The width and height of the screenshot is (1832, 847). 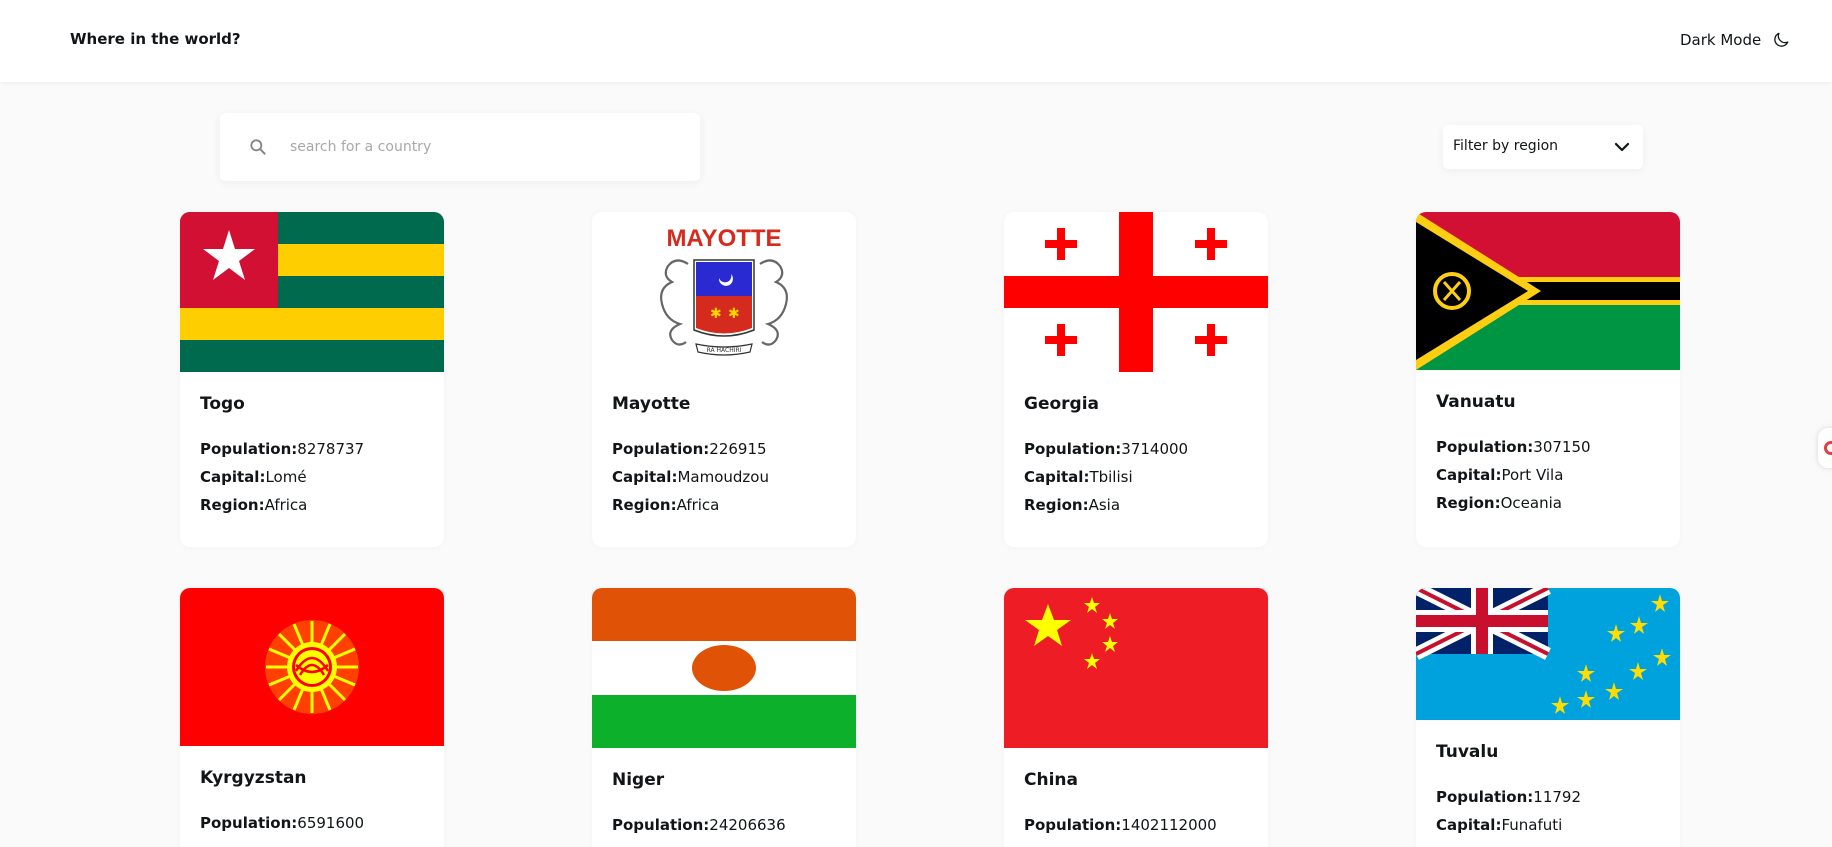 I want to click on population-value: 6591600, so click(x=331, y=823).